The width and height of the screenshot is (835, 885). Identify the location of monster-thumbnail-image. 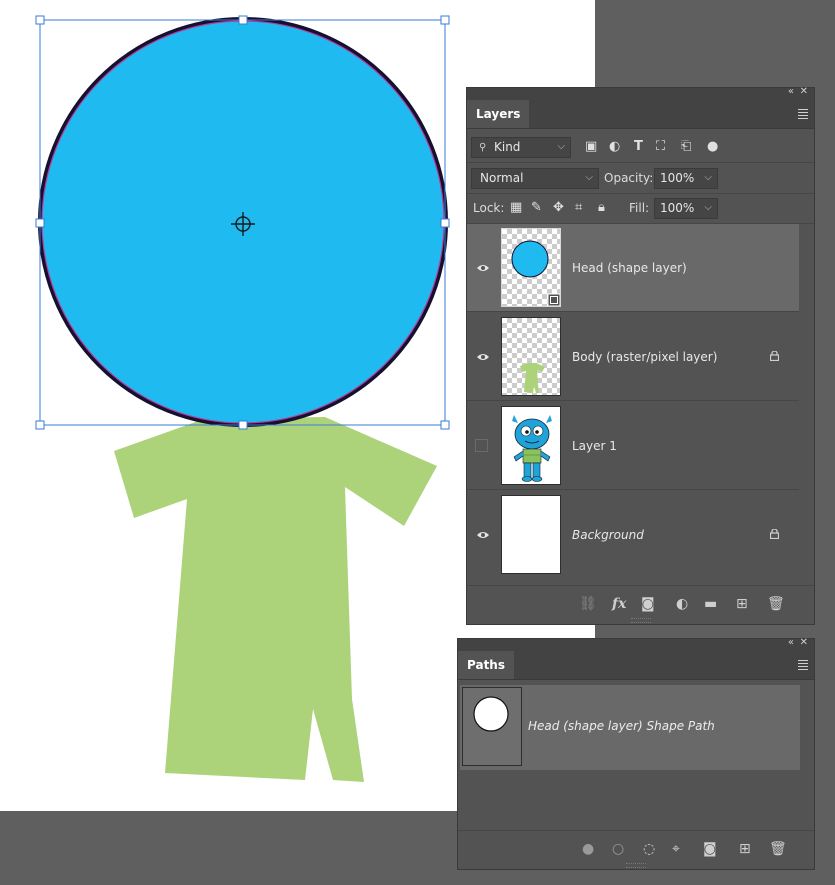
(532, 448).